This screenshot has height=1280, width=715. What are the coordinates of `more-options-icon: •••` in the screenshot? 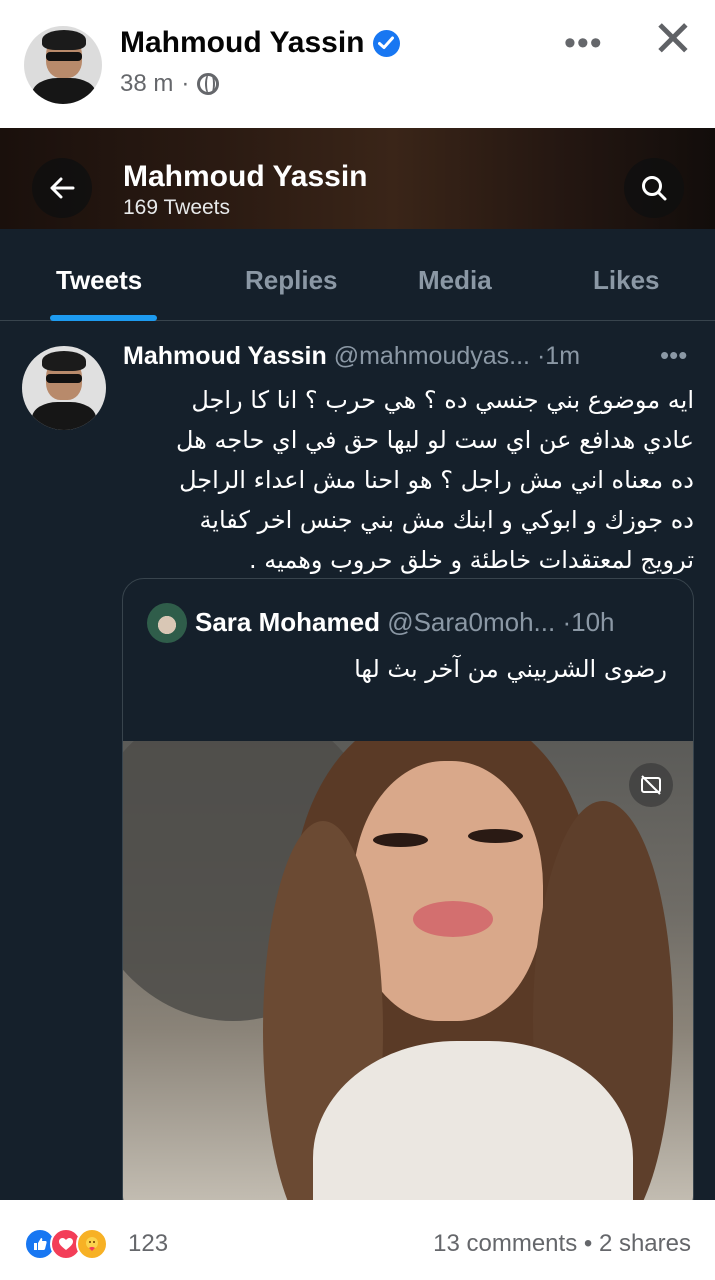 It's located at (583, 43).